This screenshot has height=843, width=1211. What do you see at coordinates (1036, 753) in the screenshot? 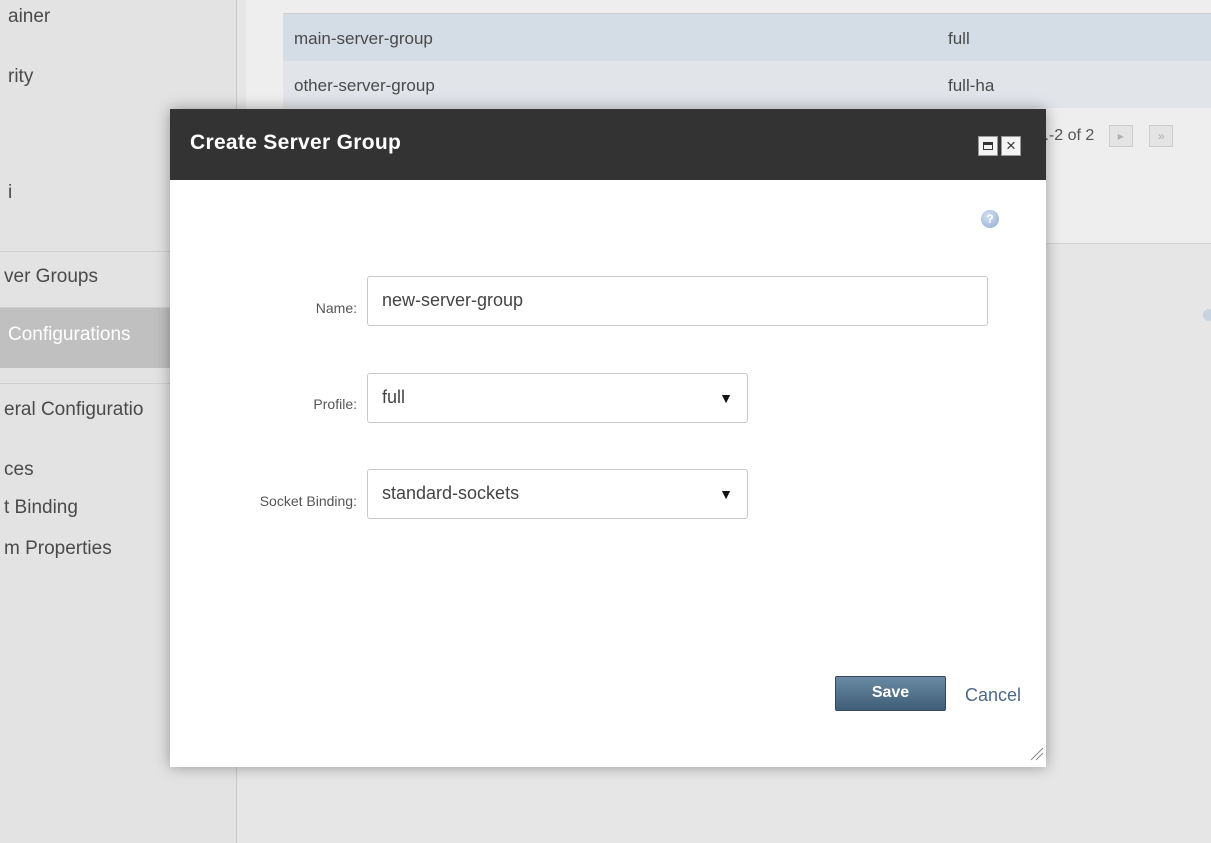
I see `resize-handle-icon` at bounding box center [1036, 753].